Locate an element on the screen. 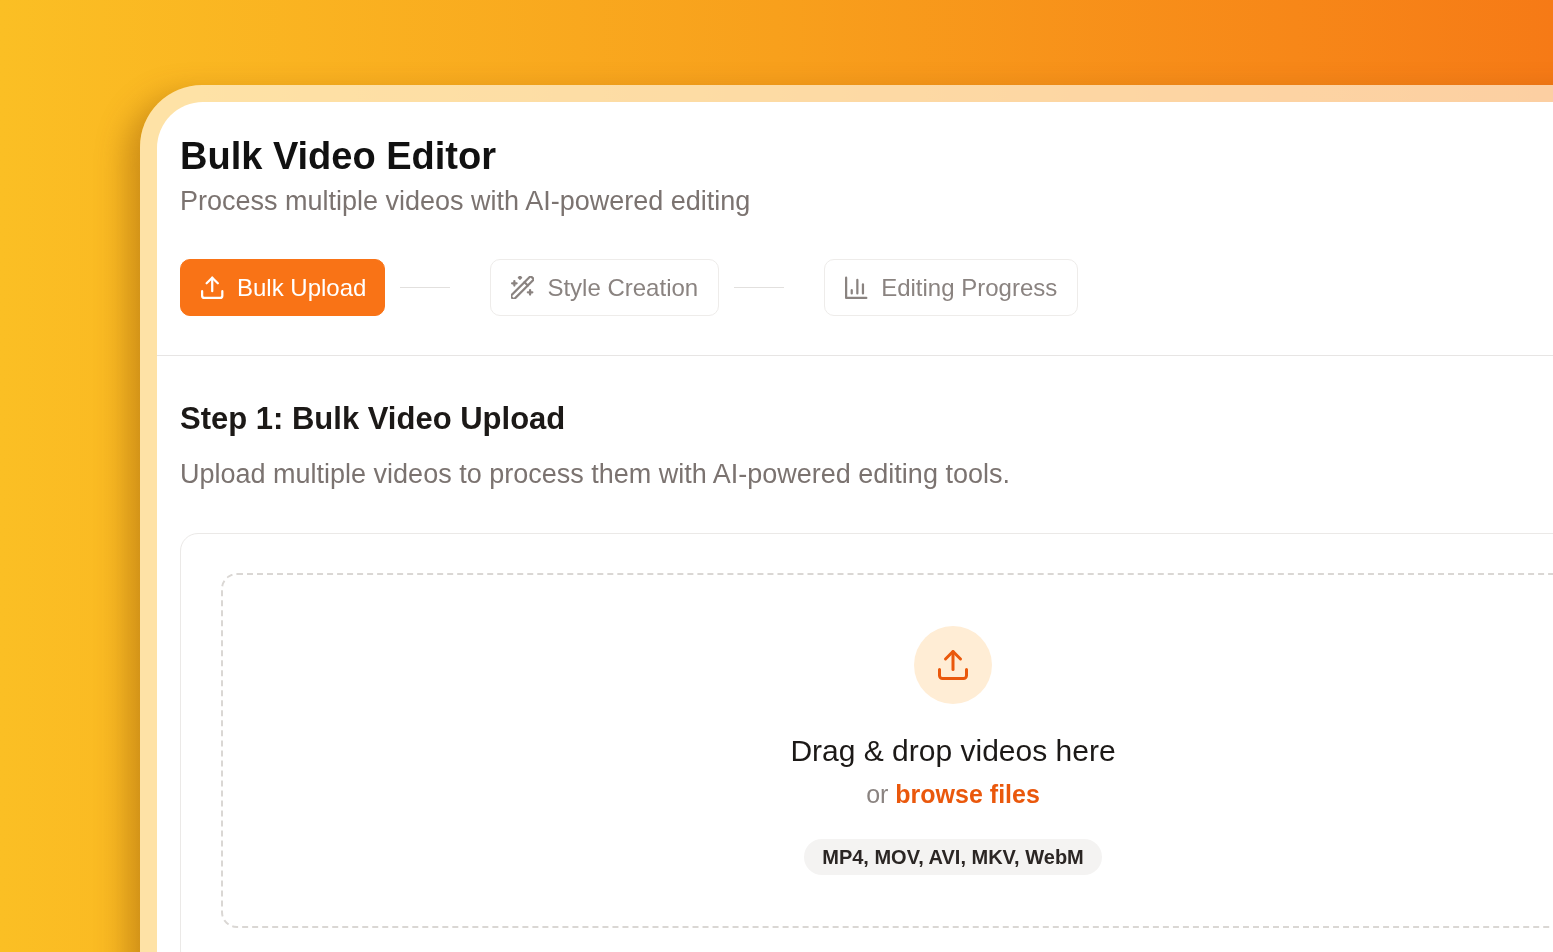 The image size is (1553, 952). browse-prompt: or browse files is located at coordinates (953, 794).